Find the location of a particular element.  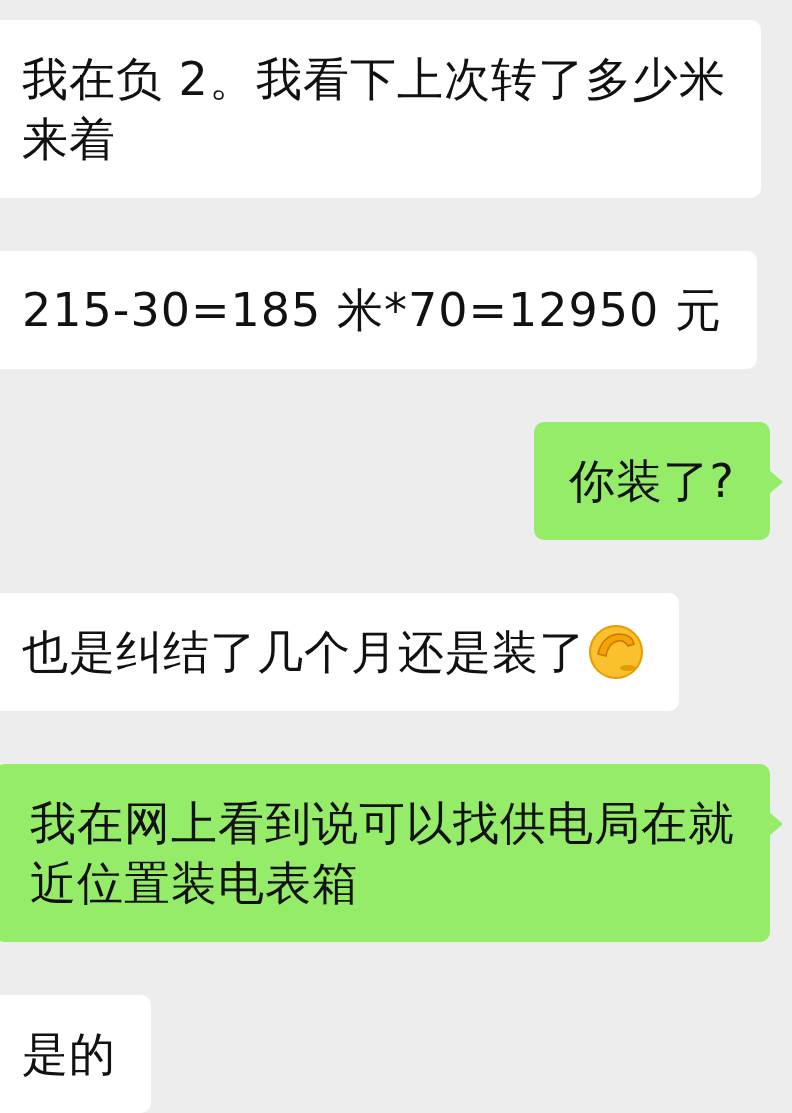

message-text: 我在负 2。我看下上次转了多少米 is located at coordinates (374, 79).